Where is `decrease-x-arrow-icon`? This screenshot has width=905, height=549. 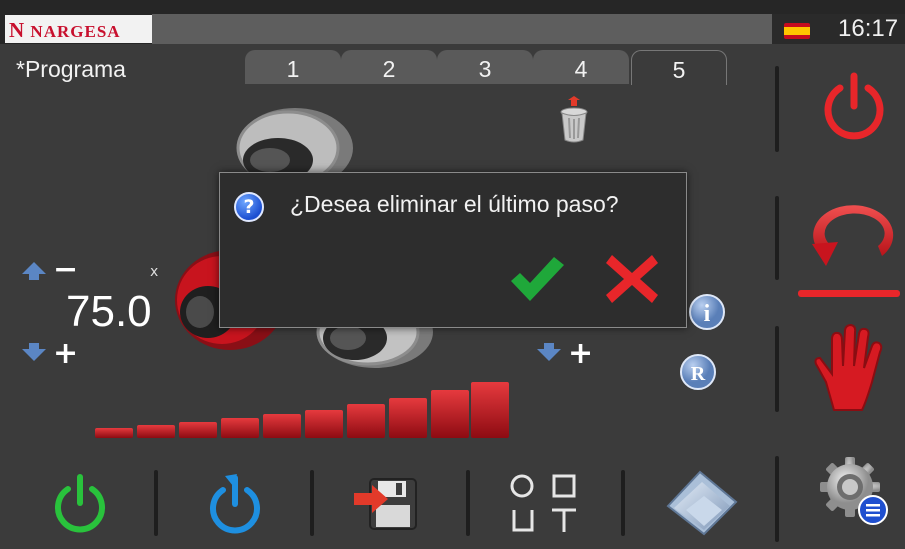
decrease-x-arrow-icon is located at coordinates (34, 352).